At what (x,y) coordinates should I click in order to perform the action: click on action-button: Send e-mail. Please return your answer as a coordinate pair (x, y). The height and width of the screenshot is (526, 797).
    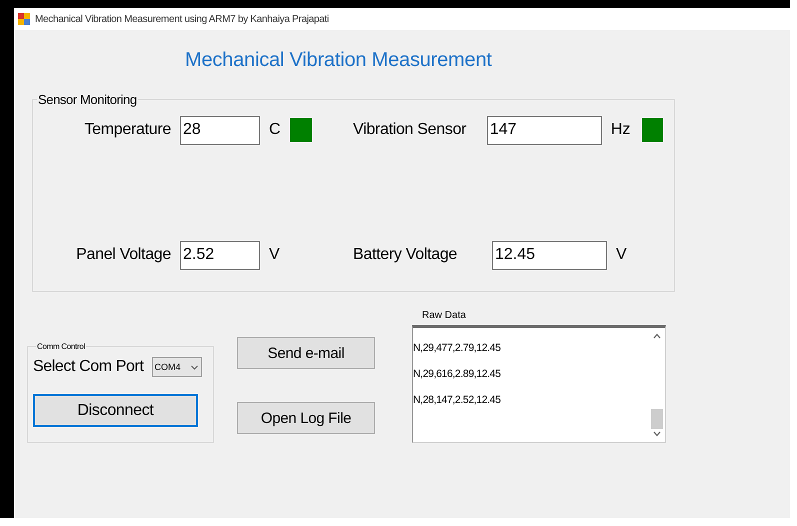
    Looking at the image, I should click on (306, 353).